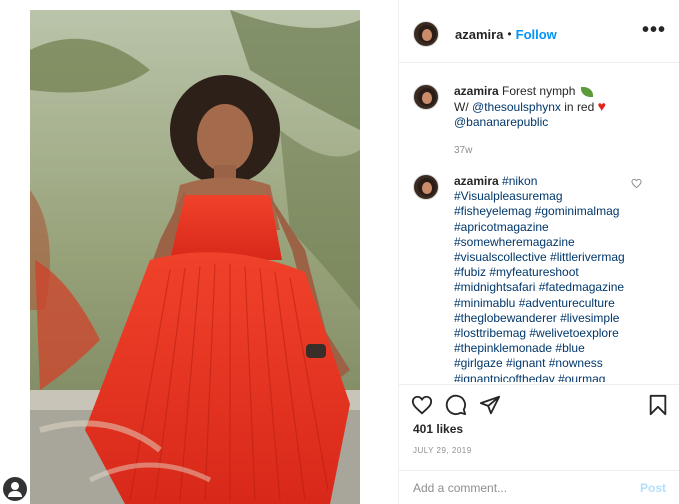  Describe the element at coordinates (501, 227) in the screenshot. I see `hashtag-line: #apricotmagazine` at that location.